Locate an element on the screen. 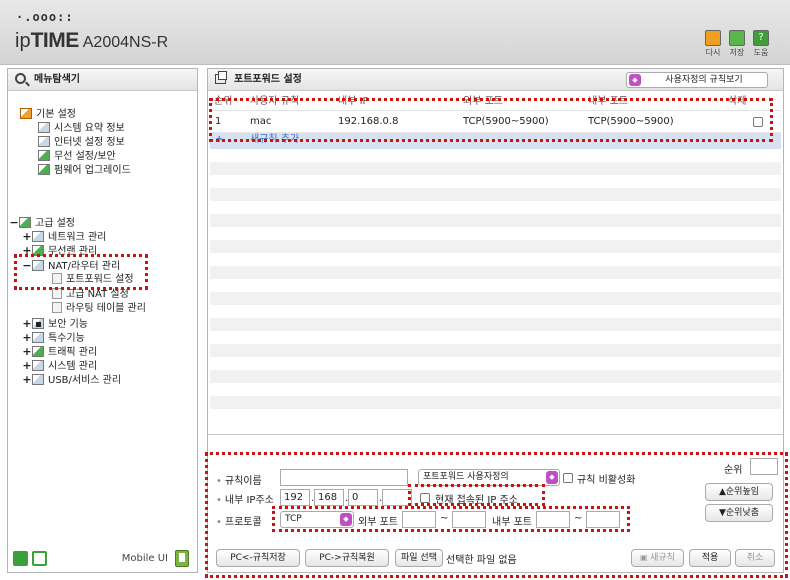 The image size is (790, 580). restore-rules-button: PC->규칙복원 is located at coordinates (347, 558).